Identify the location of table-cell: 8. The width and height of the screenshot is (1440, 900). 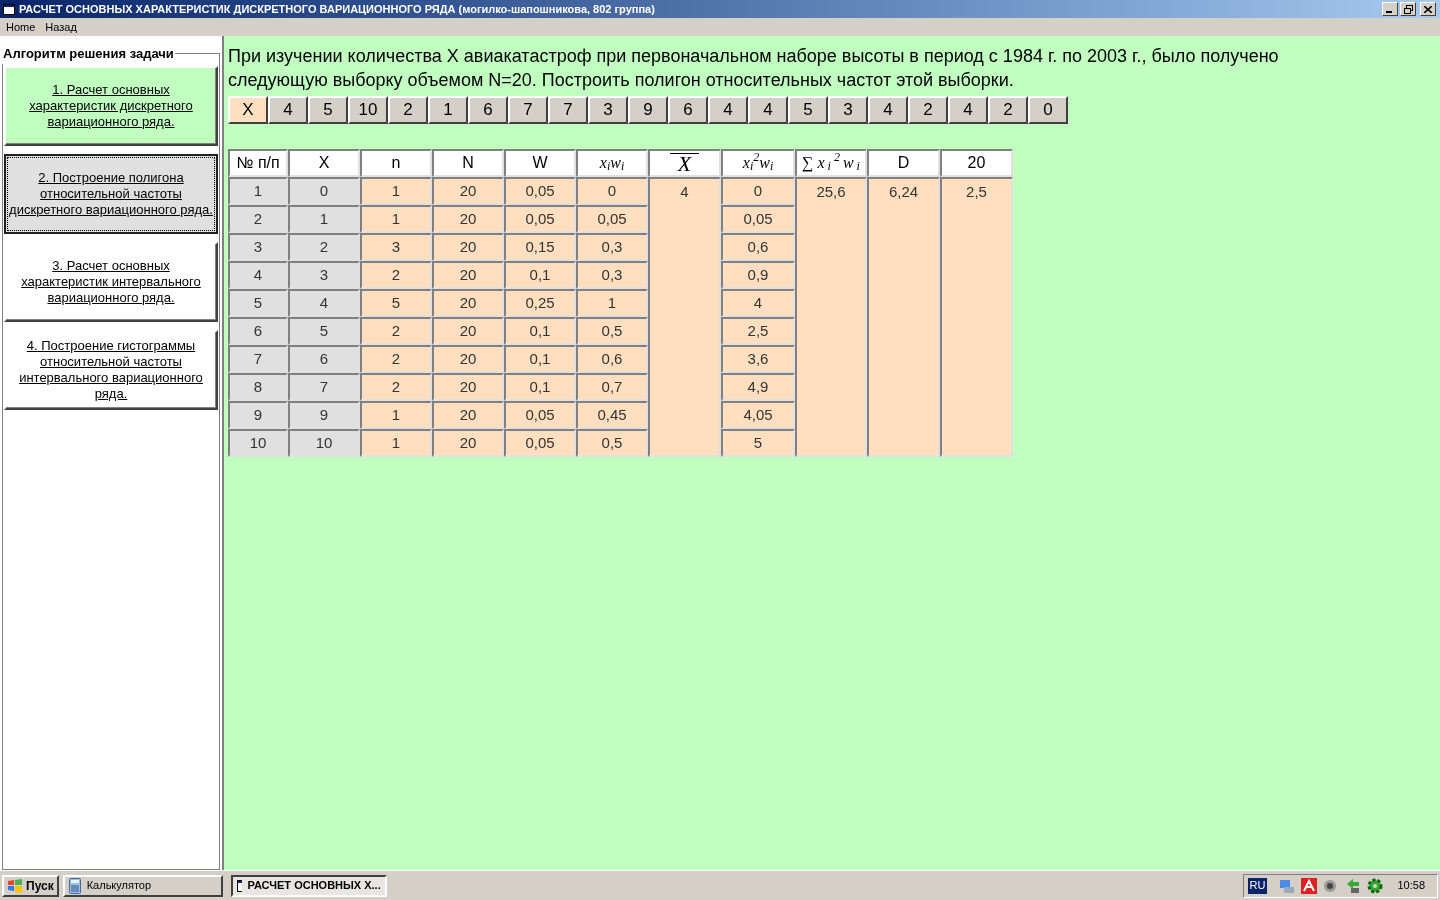
(258, 387).